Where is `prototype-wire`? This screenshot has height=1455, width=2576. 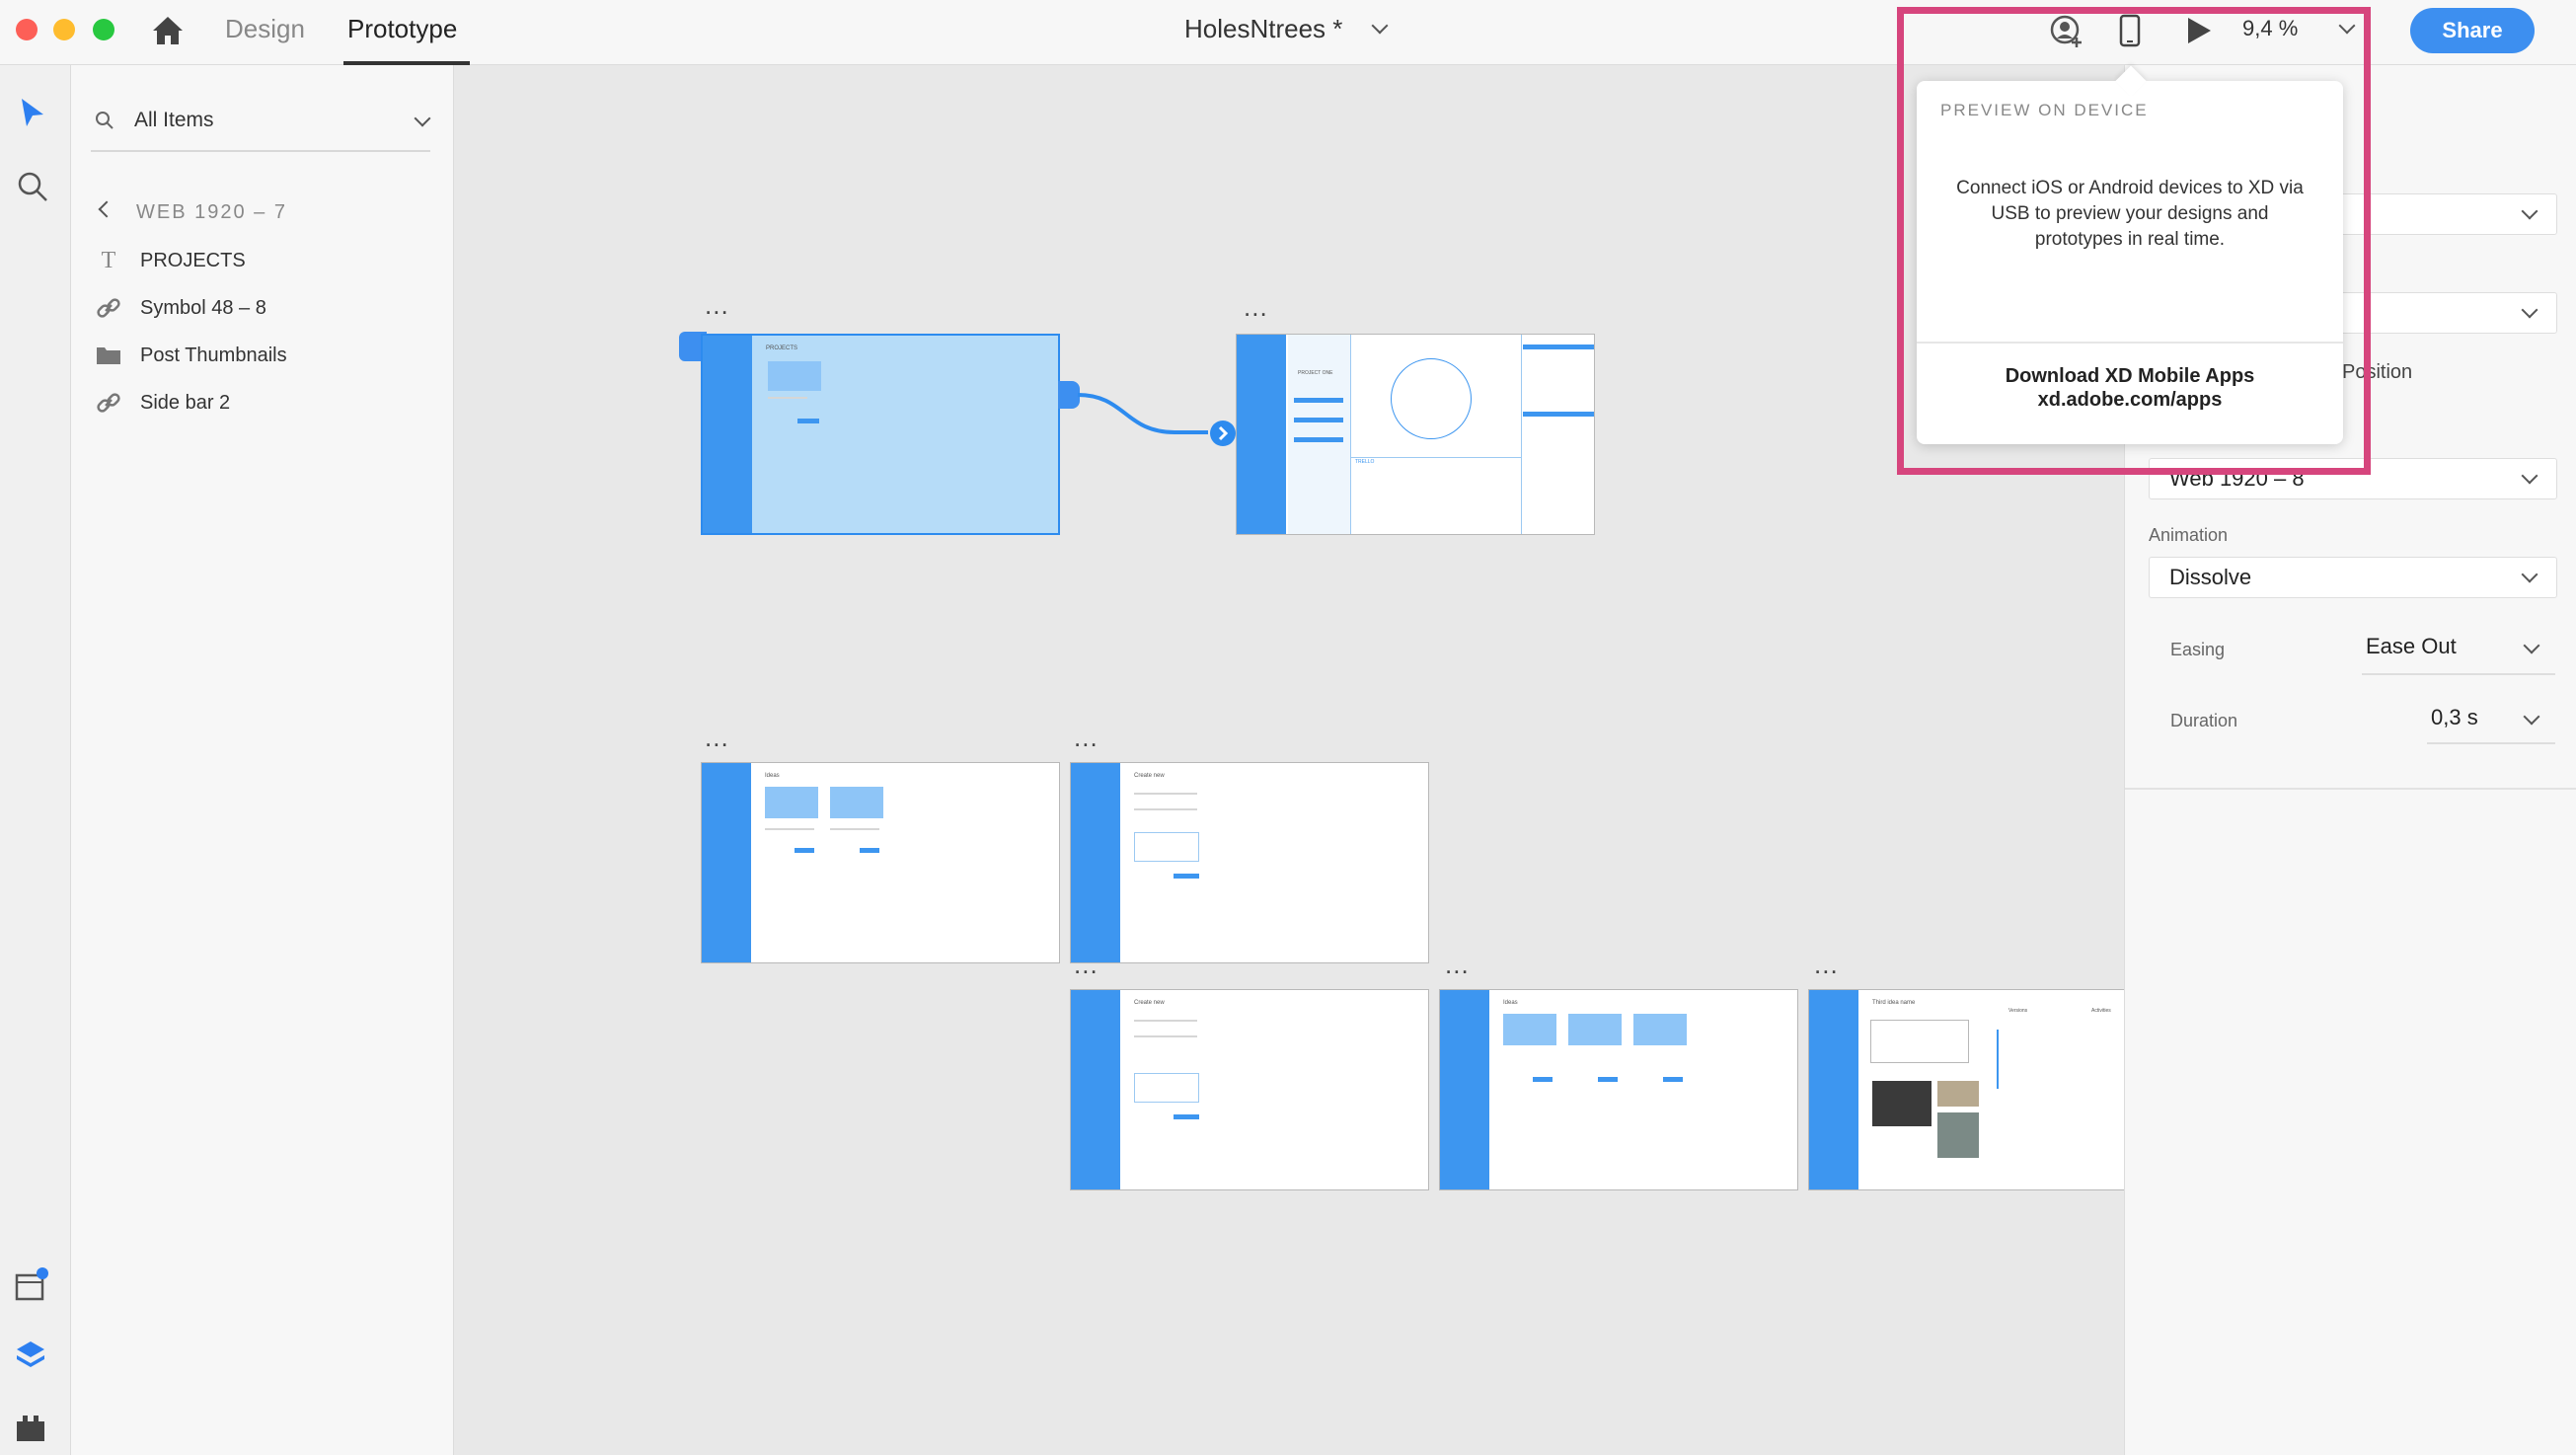 prototype-wire is located at coordinates (1145, 420).